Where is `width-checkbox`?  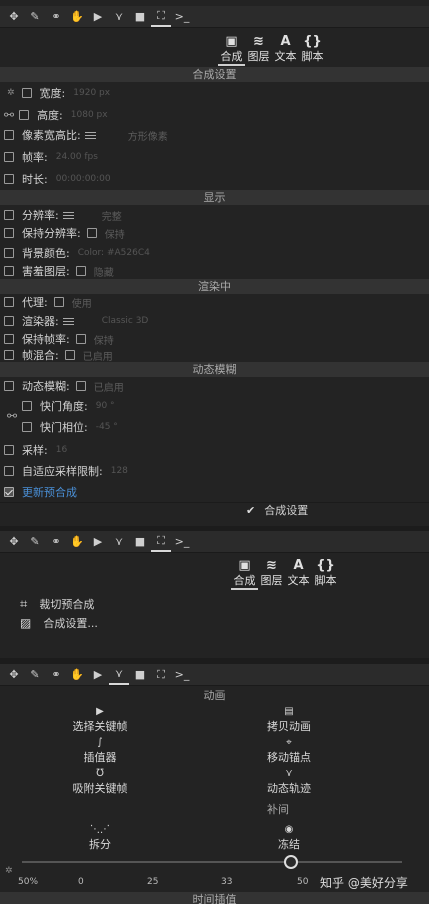 width-checkbox is located at coordinates (26, 93).